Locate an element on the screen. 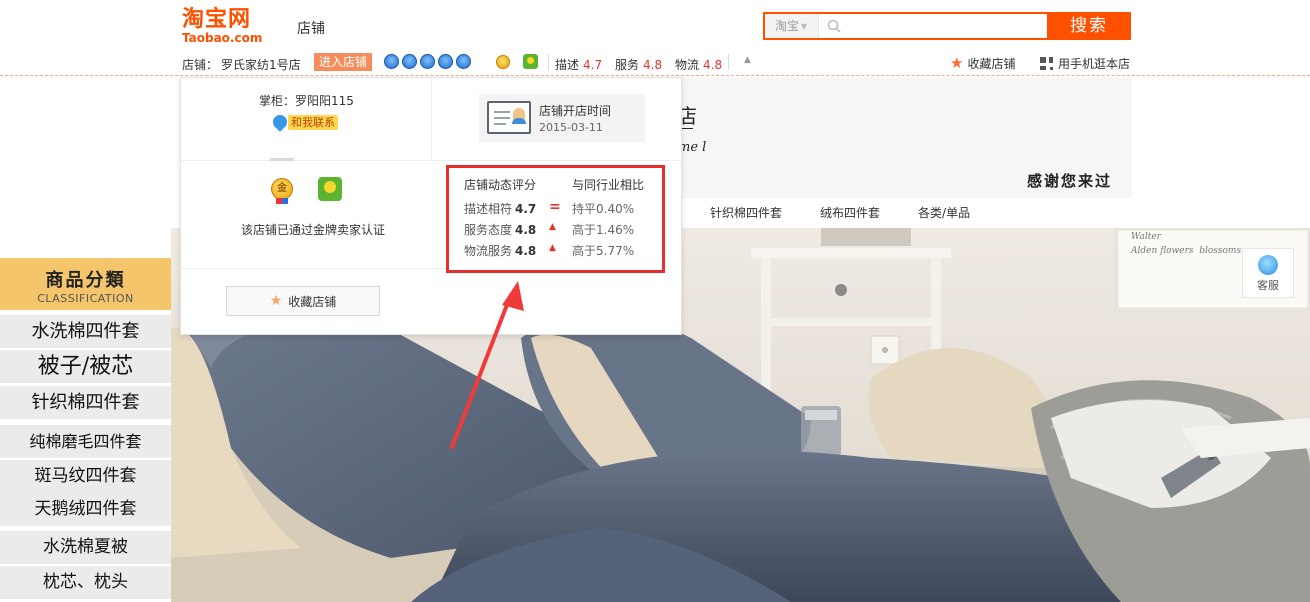  favorite-shop-link: ★ 收藏店铺 is located at coordinates (982, 63).